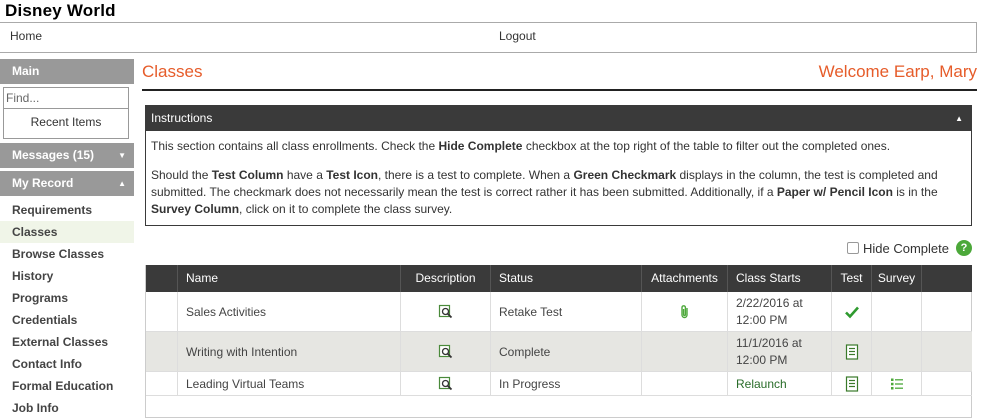 This screenshot has width=997, height=419. I want to click on sidebar-item-formal-education: Formal Education, so click(67, 386).